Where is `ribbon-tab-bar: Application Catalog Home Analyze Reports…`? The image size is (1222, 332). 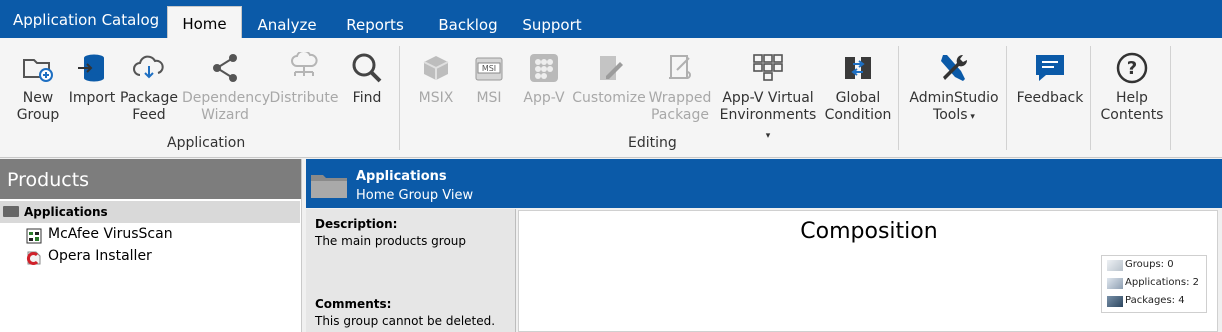
ribbon-tab-bar: Application Catalog Home Analyze Reports… is located at coordinates (611, 19).